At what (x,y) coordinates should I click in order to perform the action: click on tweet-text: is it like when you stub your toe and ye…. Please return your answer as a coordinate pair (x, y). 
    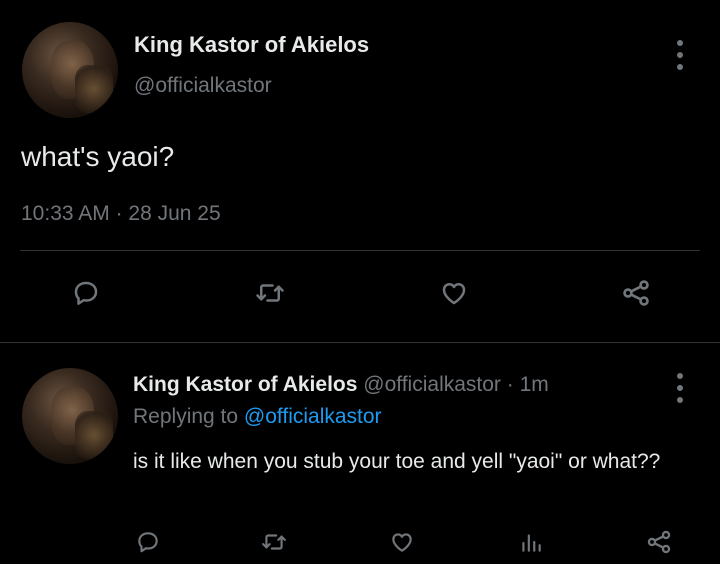
    Looking at the image, I should click on (397, 461).